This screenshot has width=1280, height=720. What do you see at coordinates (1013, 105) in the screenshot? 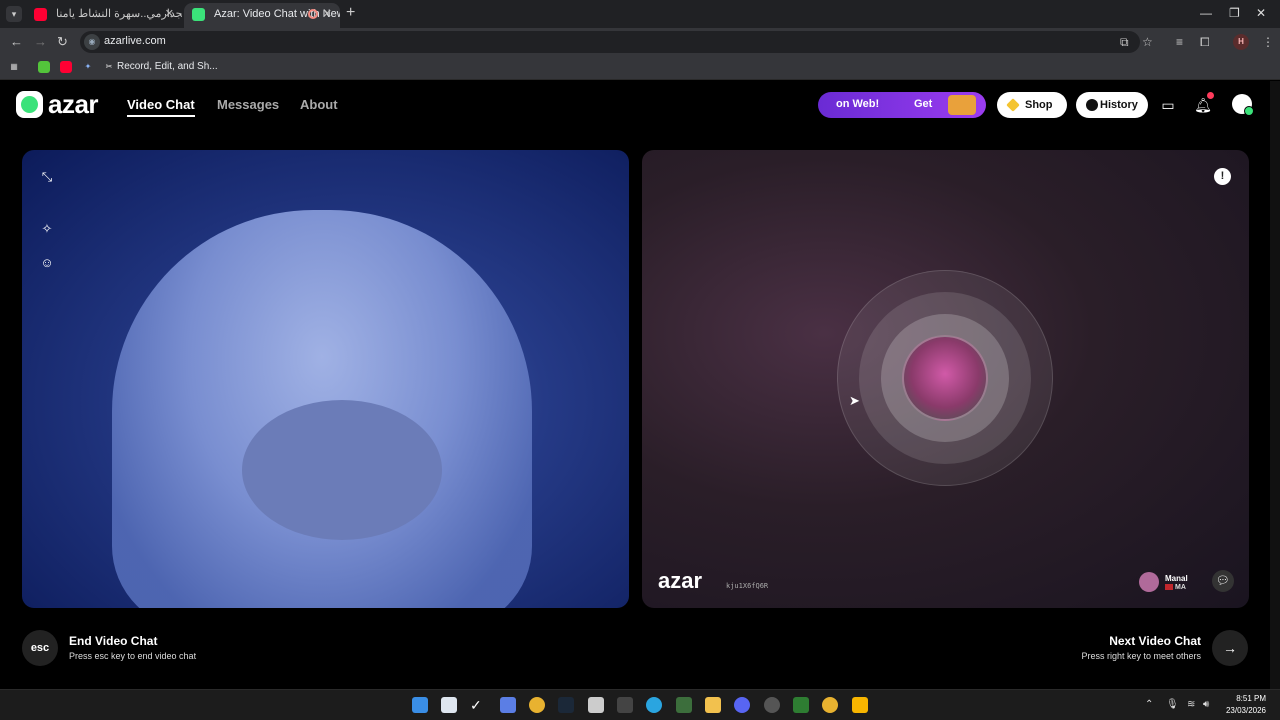
I see `gem-icon` at bounding box center [1013, 105].